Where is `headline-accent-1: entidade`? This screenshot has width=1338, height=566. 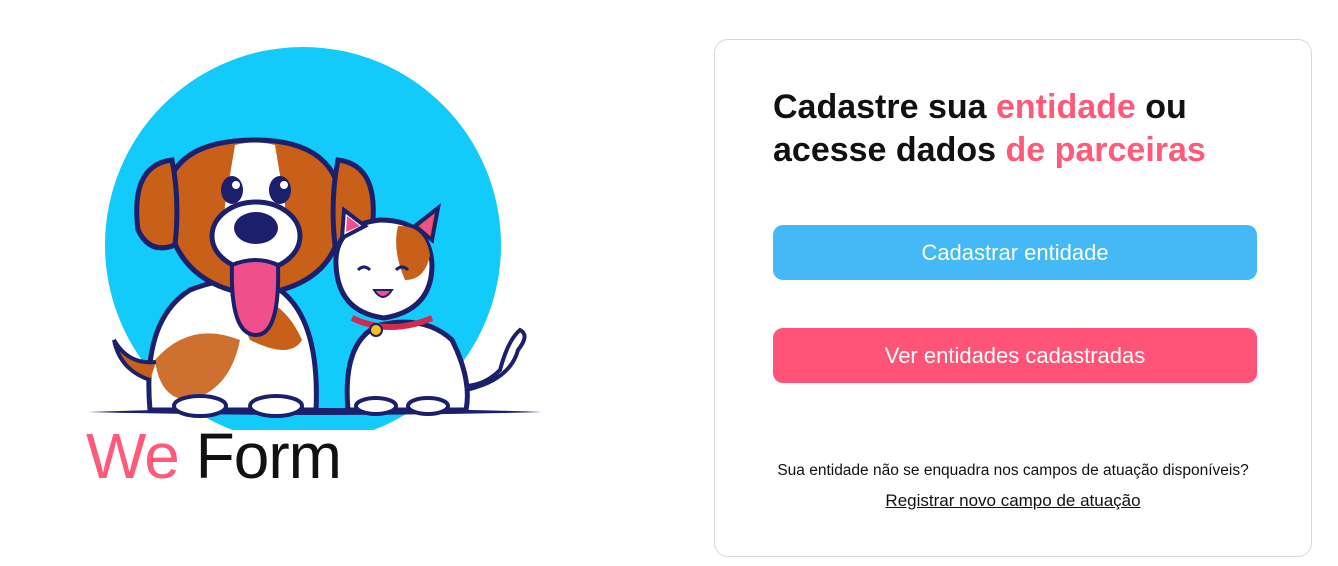
headline-accent-1: entidade is located at coordinates (1066, 107).